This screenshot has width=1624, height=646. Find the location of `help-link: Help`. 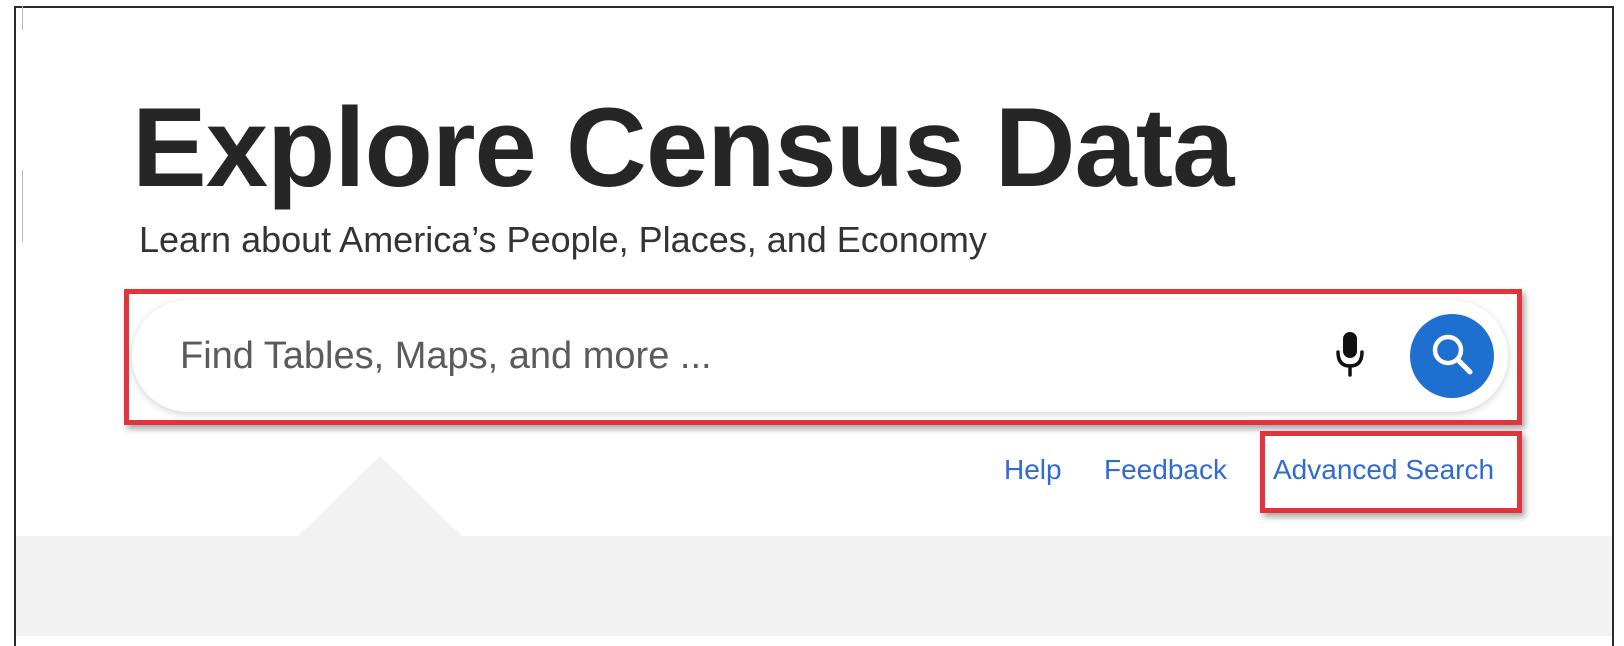

help-link: Help is located at coordinates (1033, 470).